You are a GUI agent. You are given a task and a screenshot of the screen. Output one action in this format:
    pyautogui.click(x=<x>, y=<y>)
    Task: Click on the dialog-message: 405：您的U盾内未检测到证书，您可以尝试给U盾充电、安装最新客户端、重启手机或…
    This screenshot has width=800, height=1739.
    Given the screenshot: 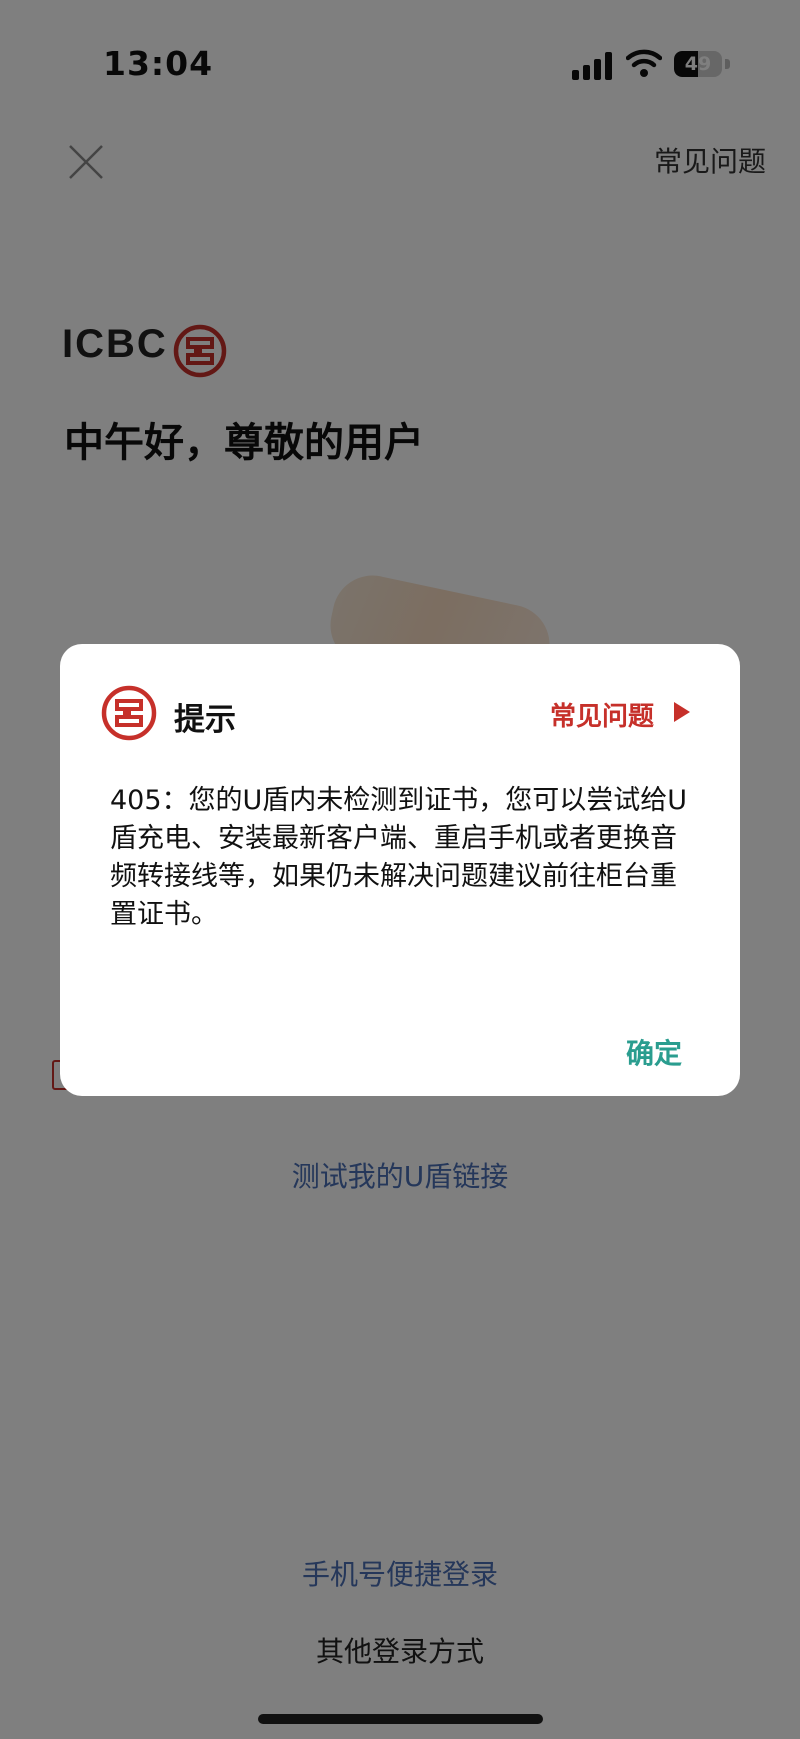 What is the action you would take?
    pyautogui.click(x=399, y=857)
    